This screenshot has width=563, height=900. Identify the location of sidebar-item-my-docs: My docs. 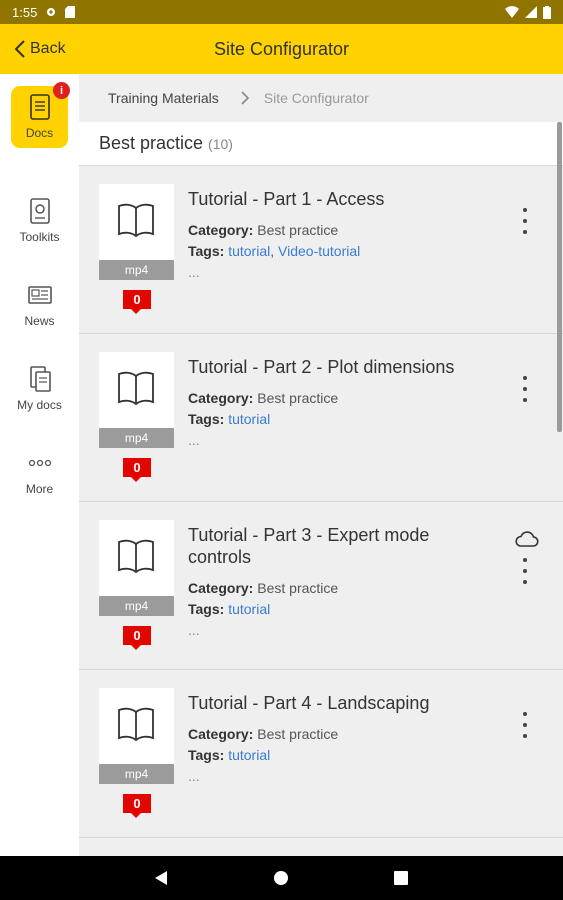
(39, 389).